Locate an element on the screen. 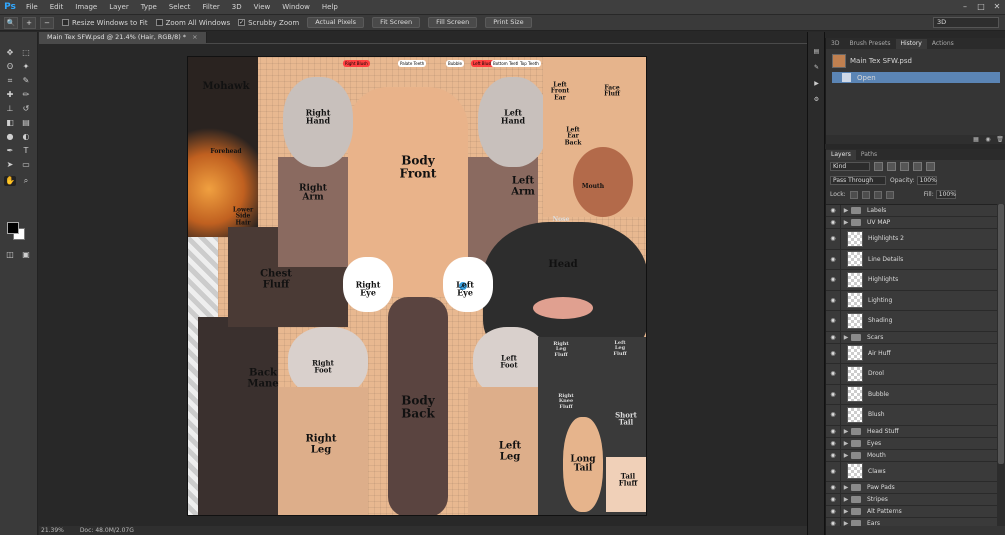 Image resolution: width=1005 pixels, height=535 pixels. fill-screen-button: Fill Screen is located at coordinates (453, 22).